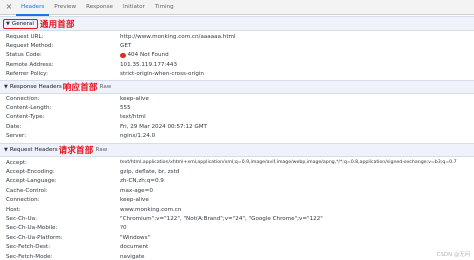 This screenshot has width=474, height=260. I want to click on tab-timing: Timing, so click(164, 7).